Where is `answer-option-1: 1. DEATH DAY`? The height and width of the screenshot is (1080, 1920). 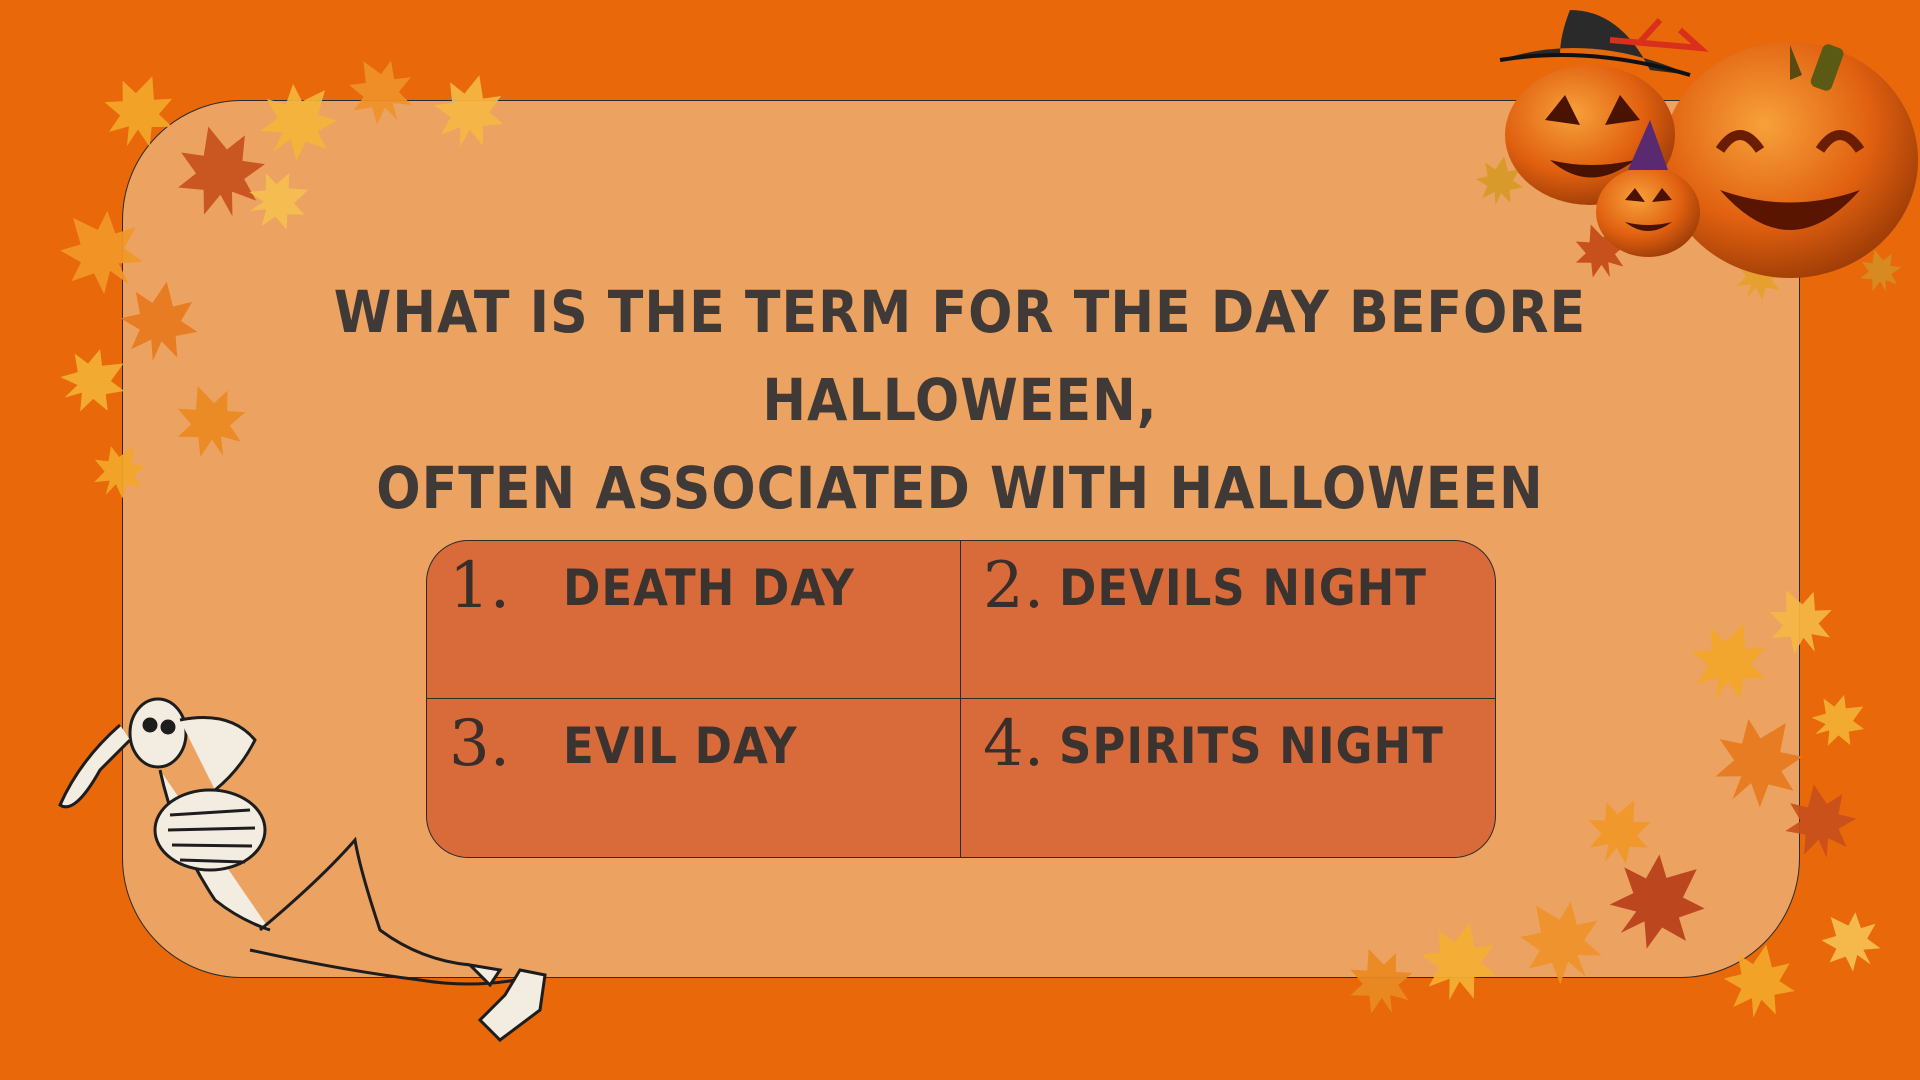
answer-option-1: 1. DEATH DAY is located at coordinates (694, 620).